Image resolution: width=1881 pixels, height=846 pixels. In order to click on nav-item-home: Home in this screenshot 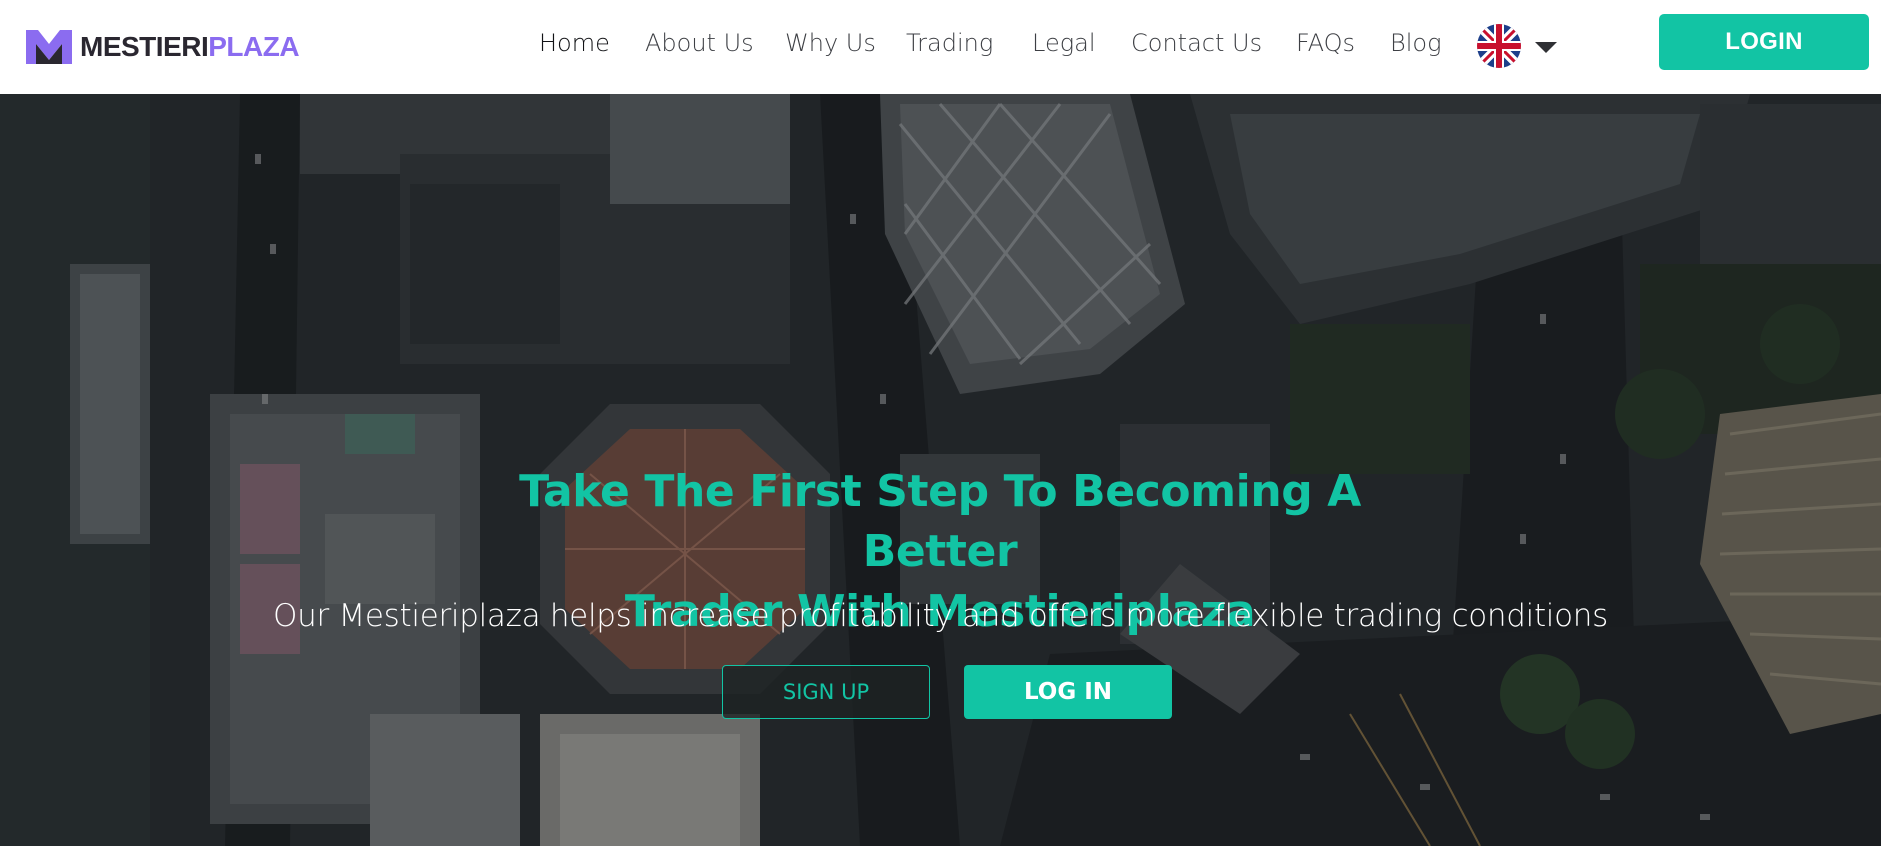, I will do `click(574, 43)`.